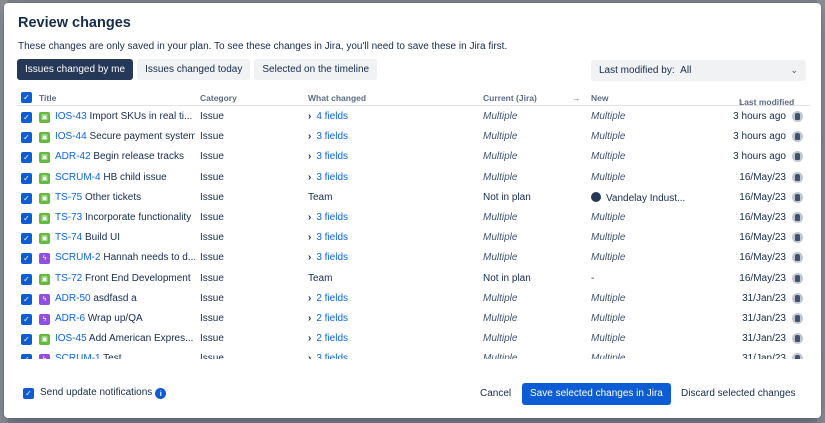 This screenshot has width=825, height=423. I want to click on issue-key-link: TS-72, so click(68, 278).